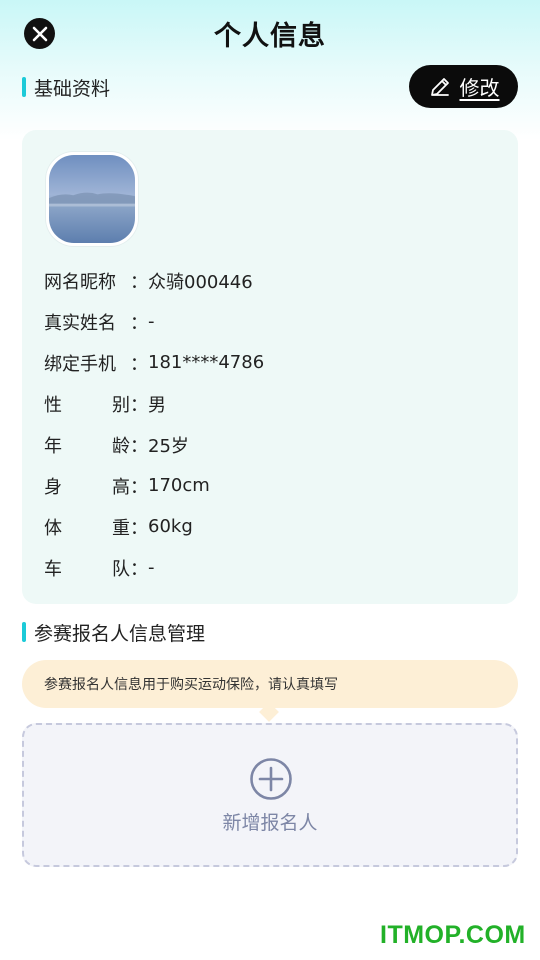 This screenshot has height=960, width=540. I want to click on header: 个人信息, so click(270, 33).